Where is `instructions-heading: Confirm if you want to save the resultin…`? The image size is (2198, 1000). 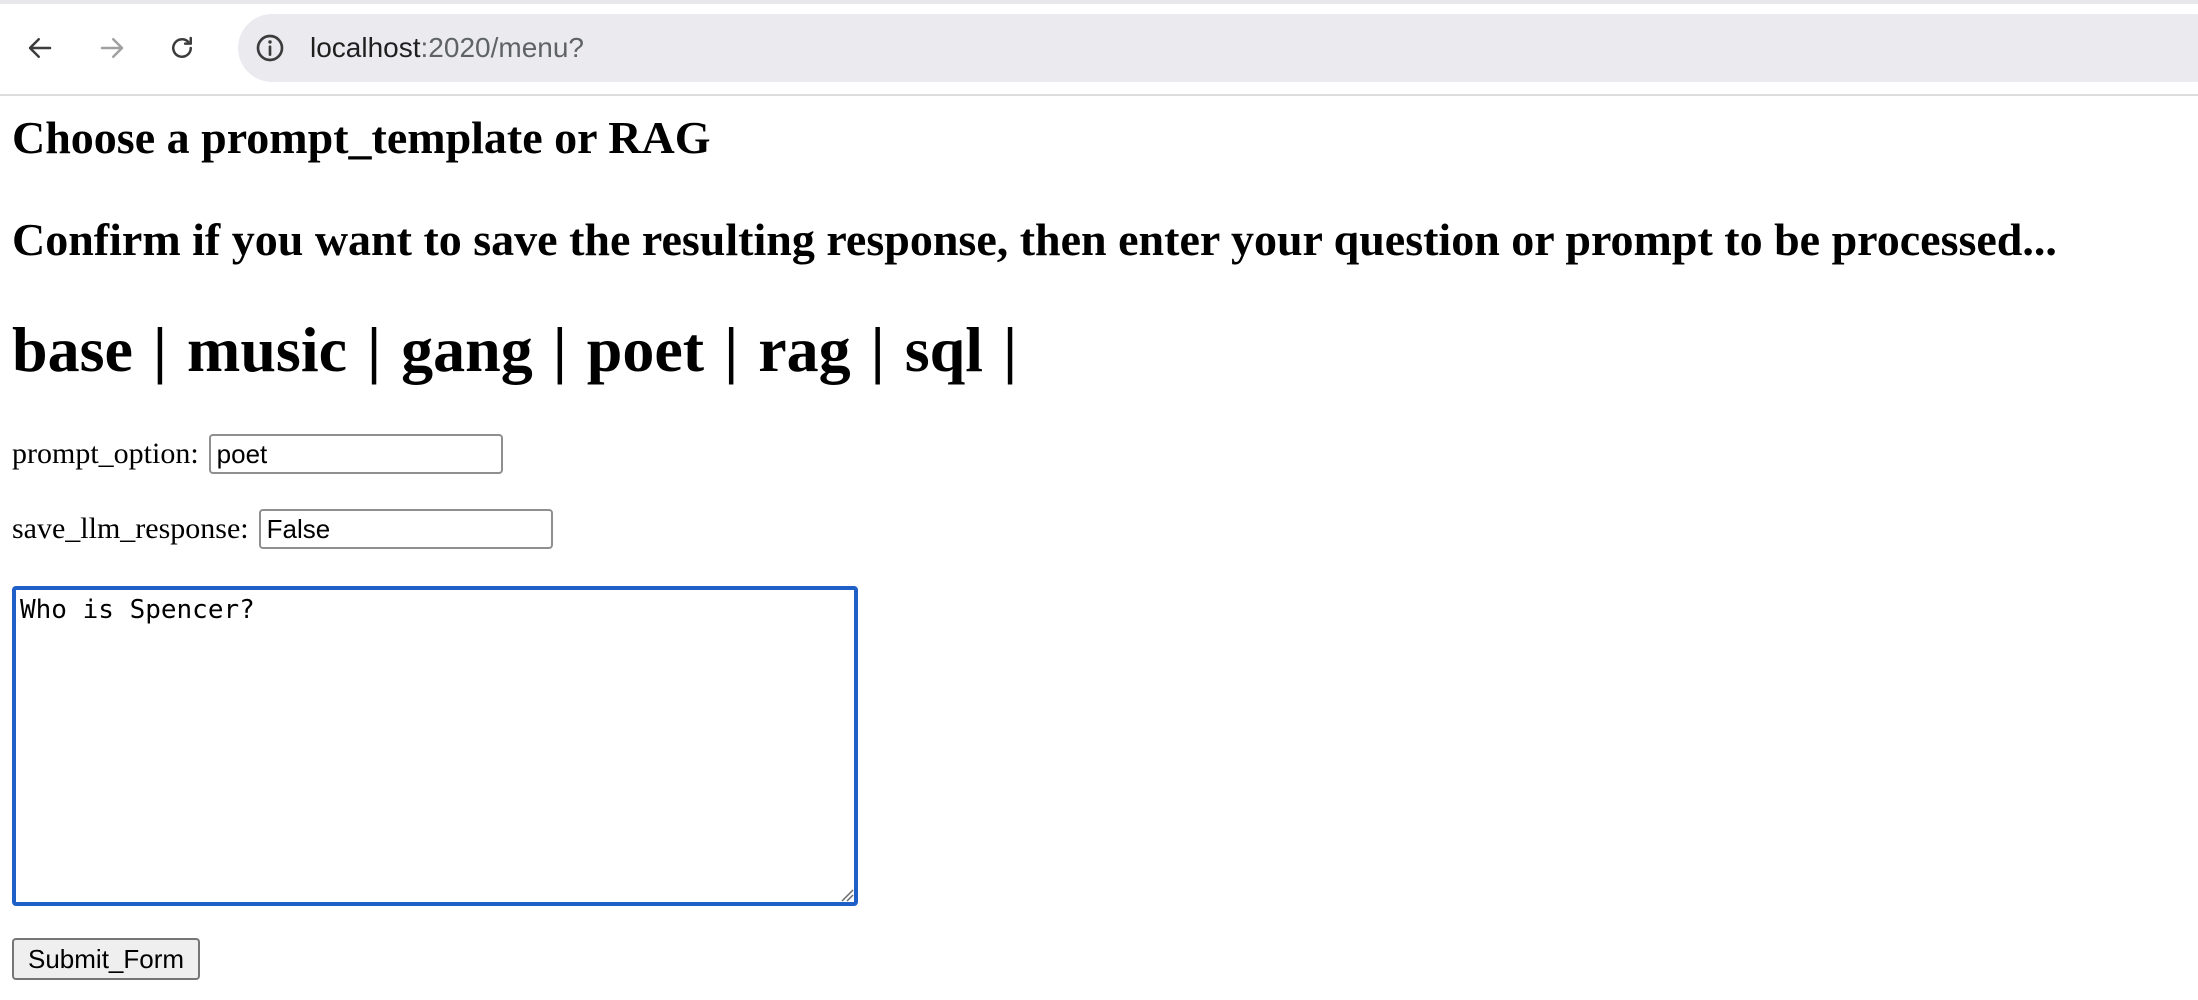
instructions-heading: Confirm if you want to save the resultin… is located at coordinates (1034, 239).